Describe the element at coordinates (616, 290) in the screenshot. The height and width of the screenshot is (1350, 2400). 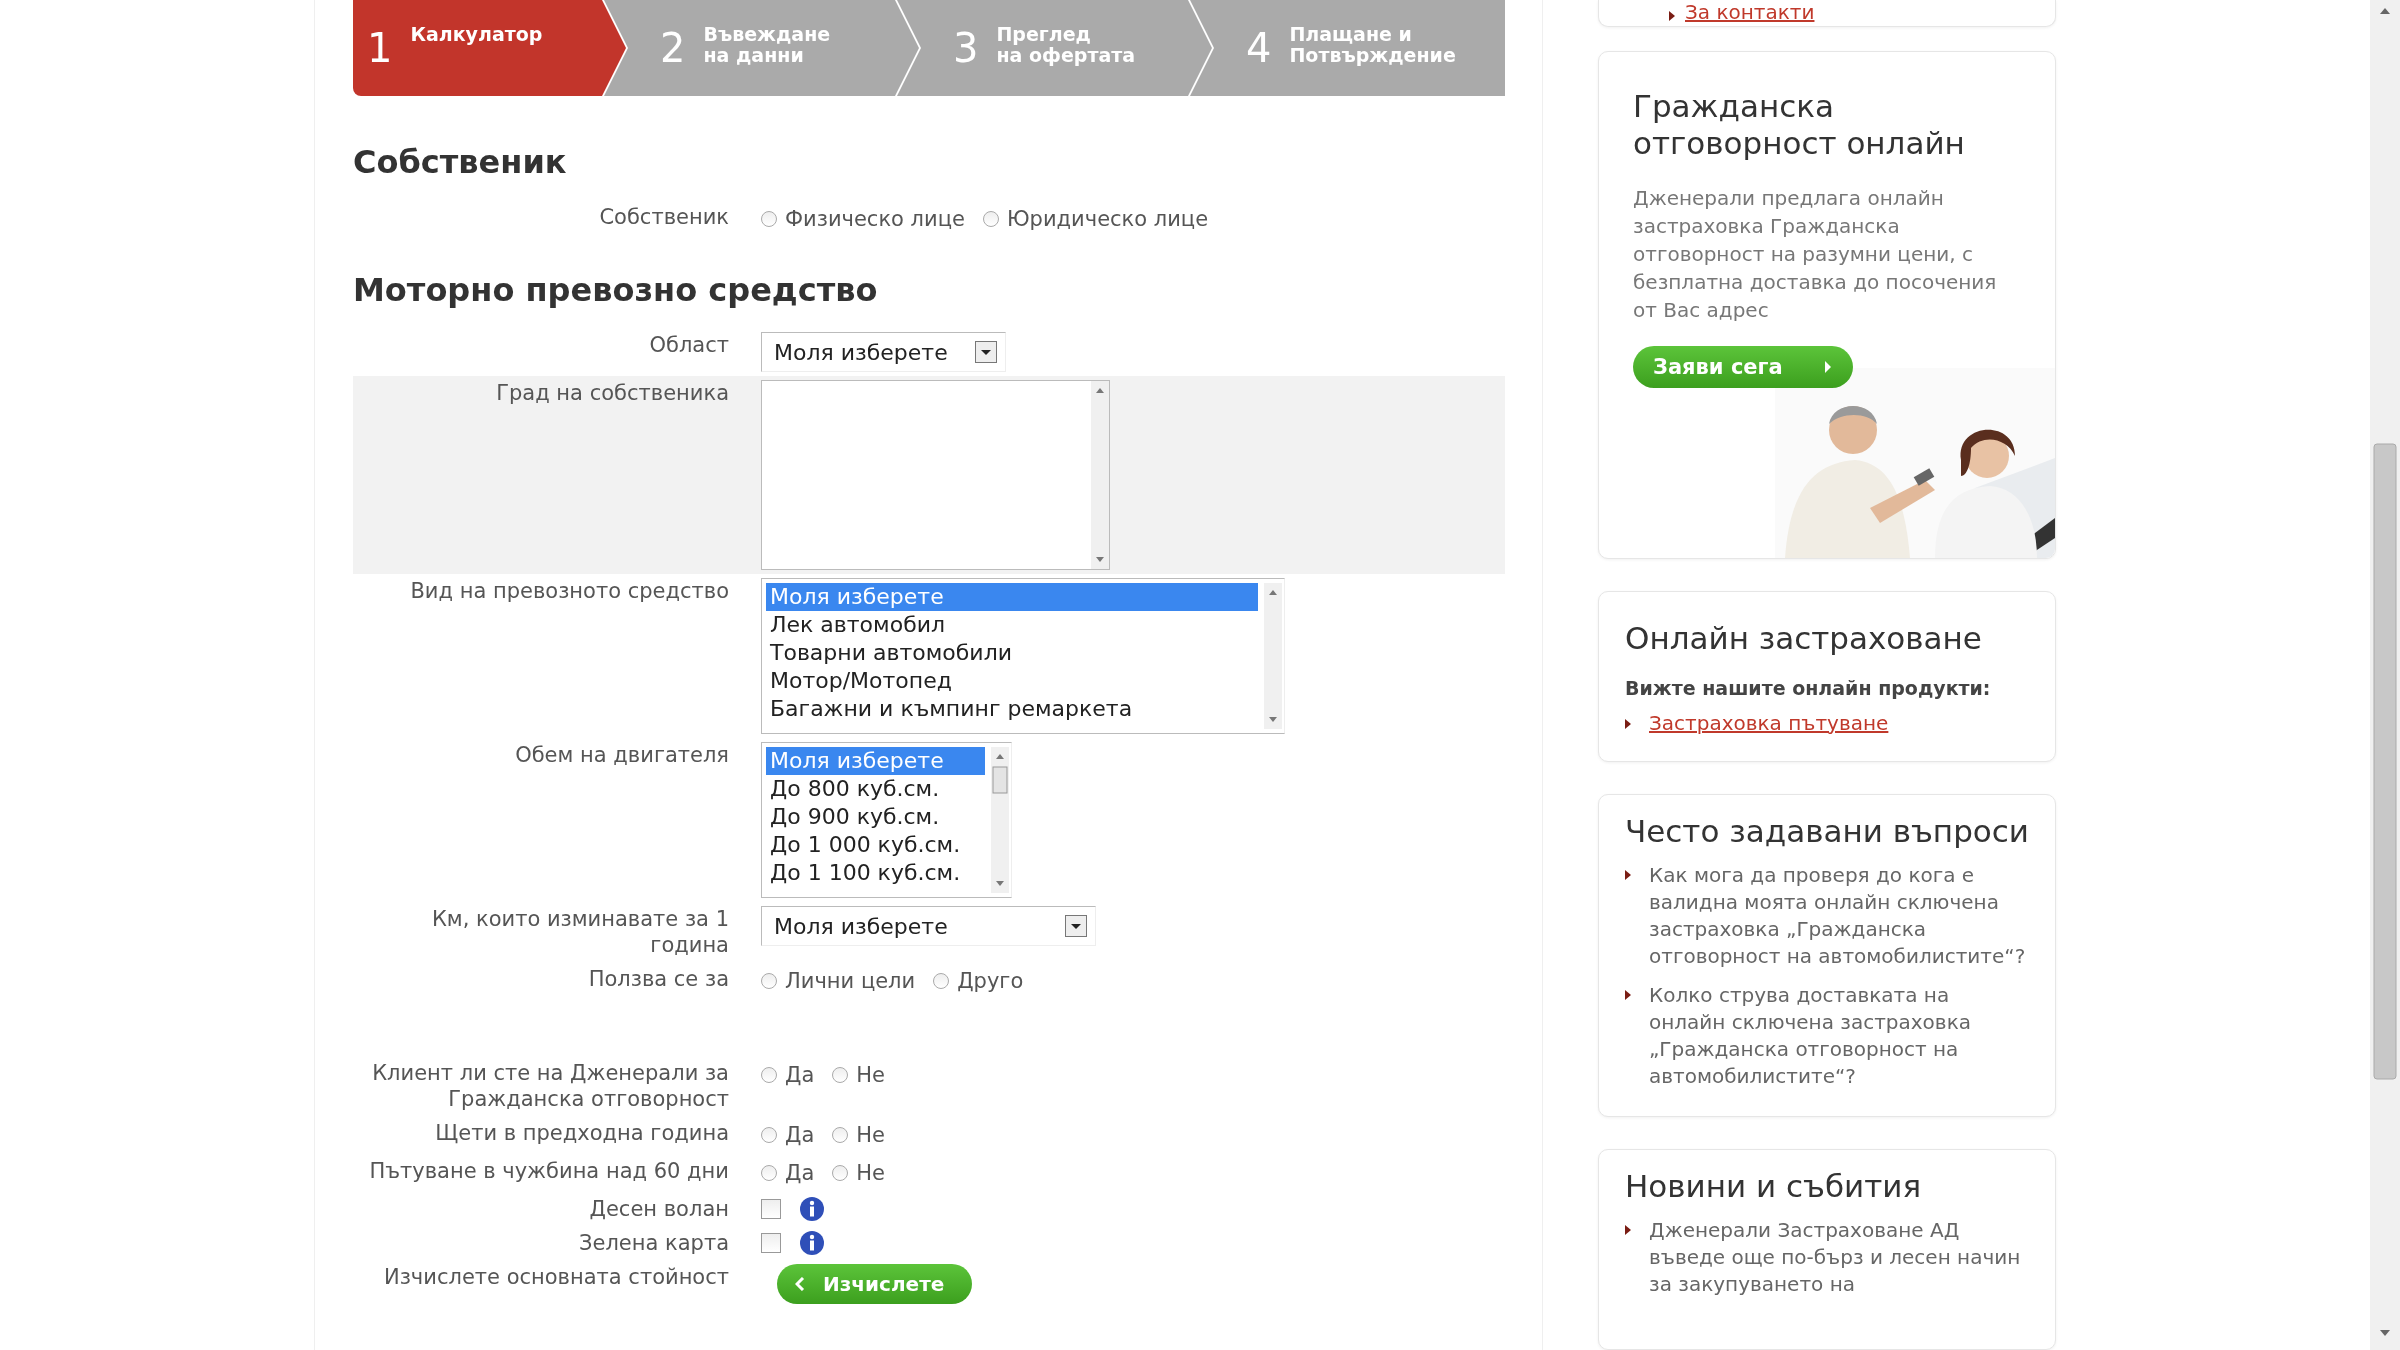
I see `section-heading: Моторно превозно средство` at that location.